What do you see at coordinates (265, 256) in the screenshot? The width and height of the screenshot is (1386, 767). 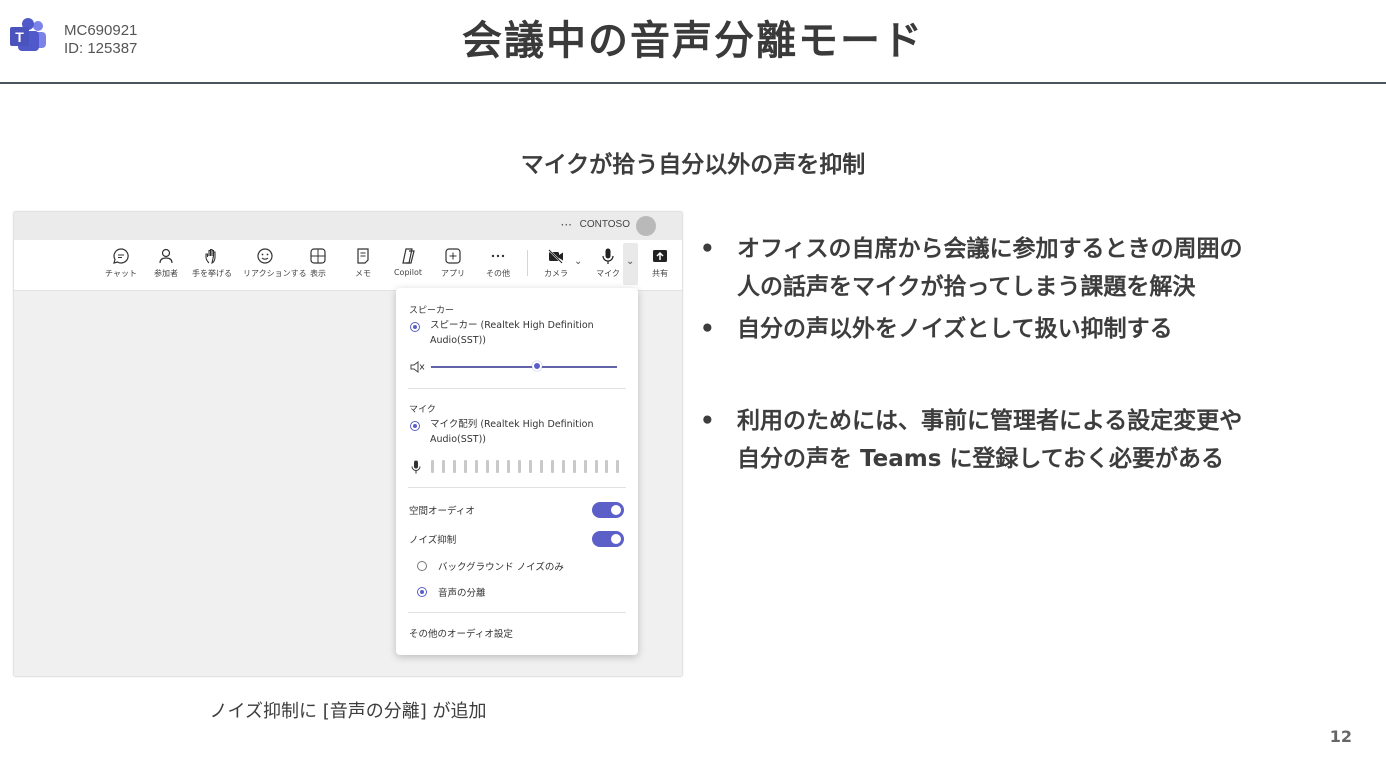 I see `reaction-icon` at bounding box center [265, 256].